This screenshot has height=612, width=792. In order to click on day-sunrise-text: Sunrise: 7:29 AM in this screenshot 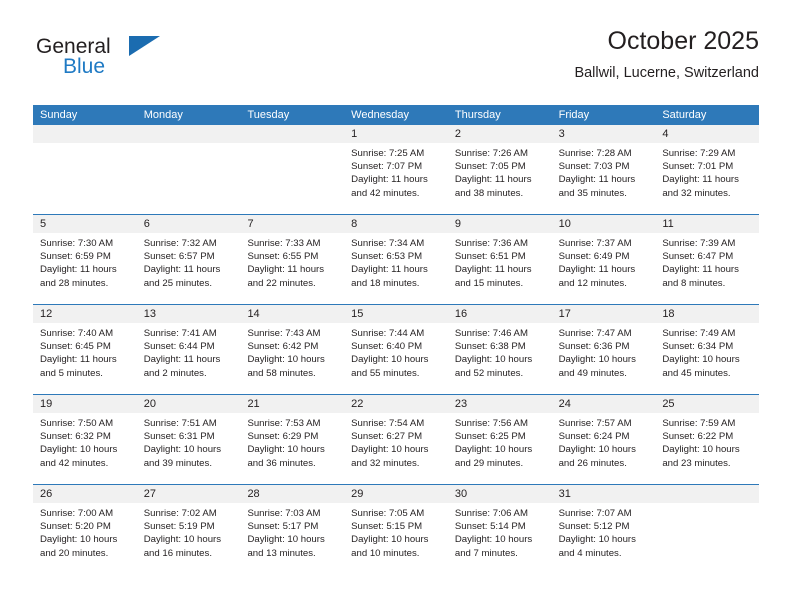, I will do `click(699, 153)`.